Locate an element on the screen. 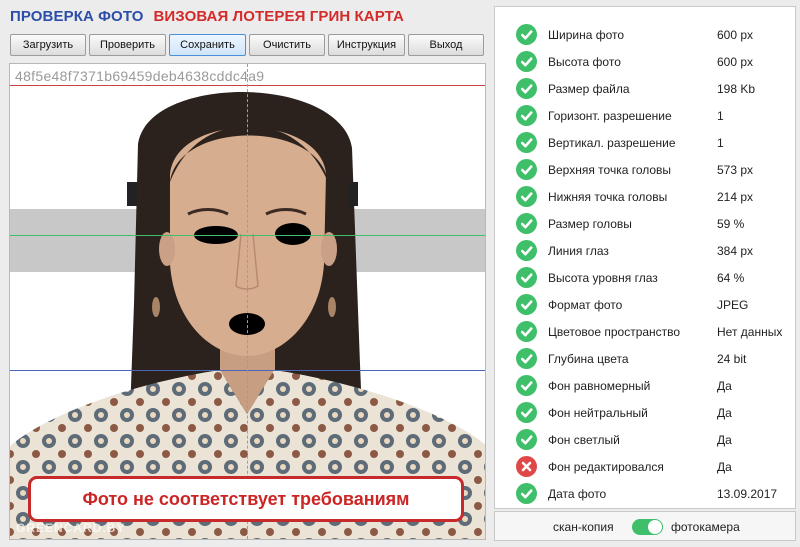 The image size is (800, 547). check-value: 24 bit is located at coordinates (732, 358).